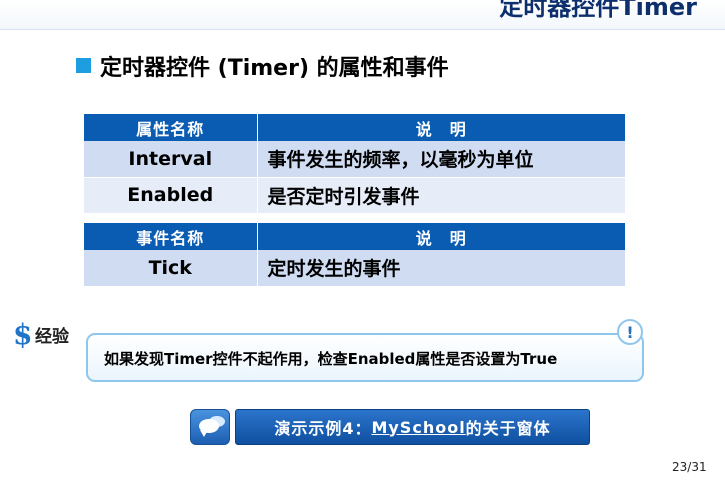 This screenshot has width=725, height=487. What do you see at coordinates (323, 428) in the screenshot?
I see `demo-prefix: 演示示例4：` at bounding box center [323, 428].